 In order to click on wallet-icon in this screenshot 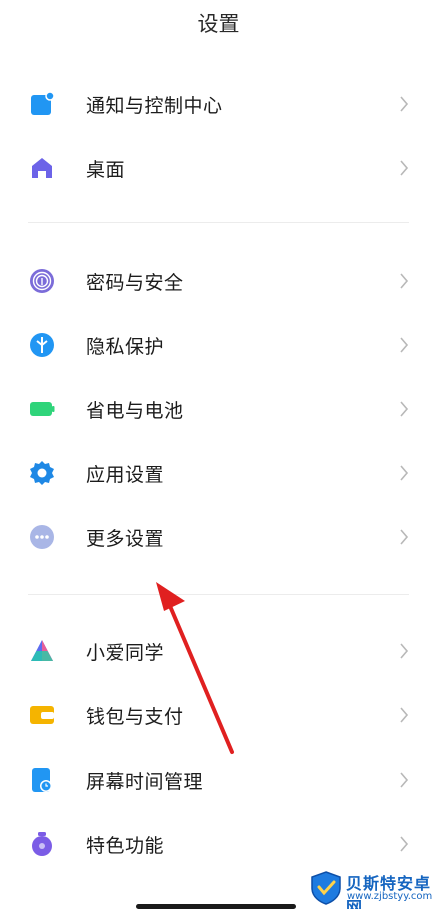, I will do `click(42, 715)`.